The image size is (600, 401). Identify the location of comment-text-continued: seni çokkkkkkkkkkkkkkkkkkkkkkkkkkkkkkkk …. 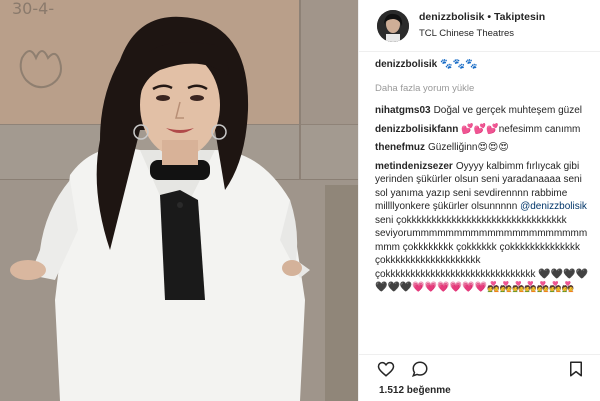
(482, 254).